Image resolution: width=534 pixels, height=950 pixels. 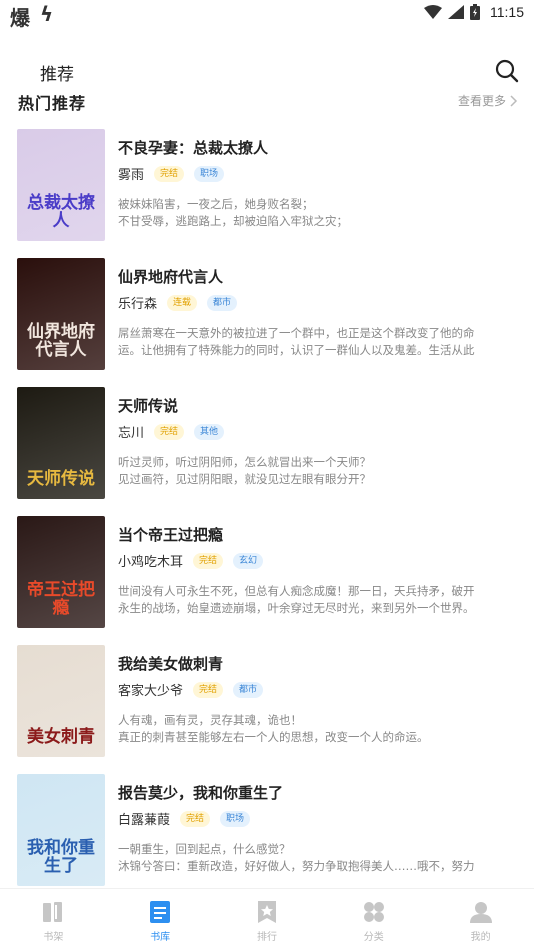 What do you see at coordinates (373, 937) in the screenshot?
I see `tab-label: 分类` at bounding box center [373, 937].